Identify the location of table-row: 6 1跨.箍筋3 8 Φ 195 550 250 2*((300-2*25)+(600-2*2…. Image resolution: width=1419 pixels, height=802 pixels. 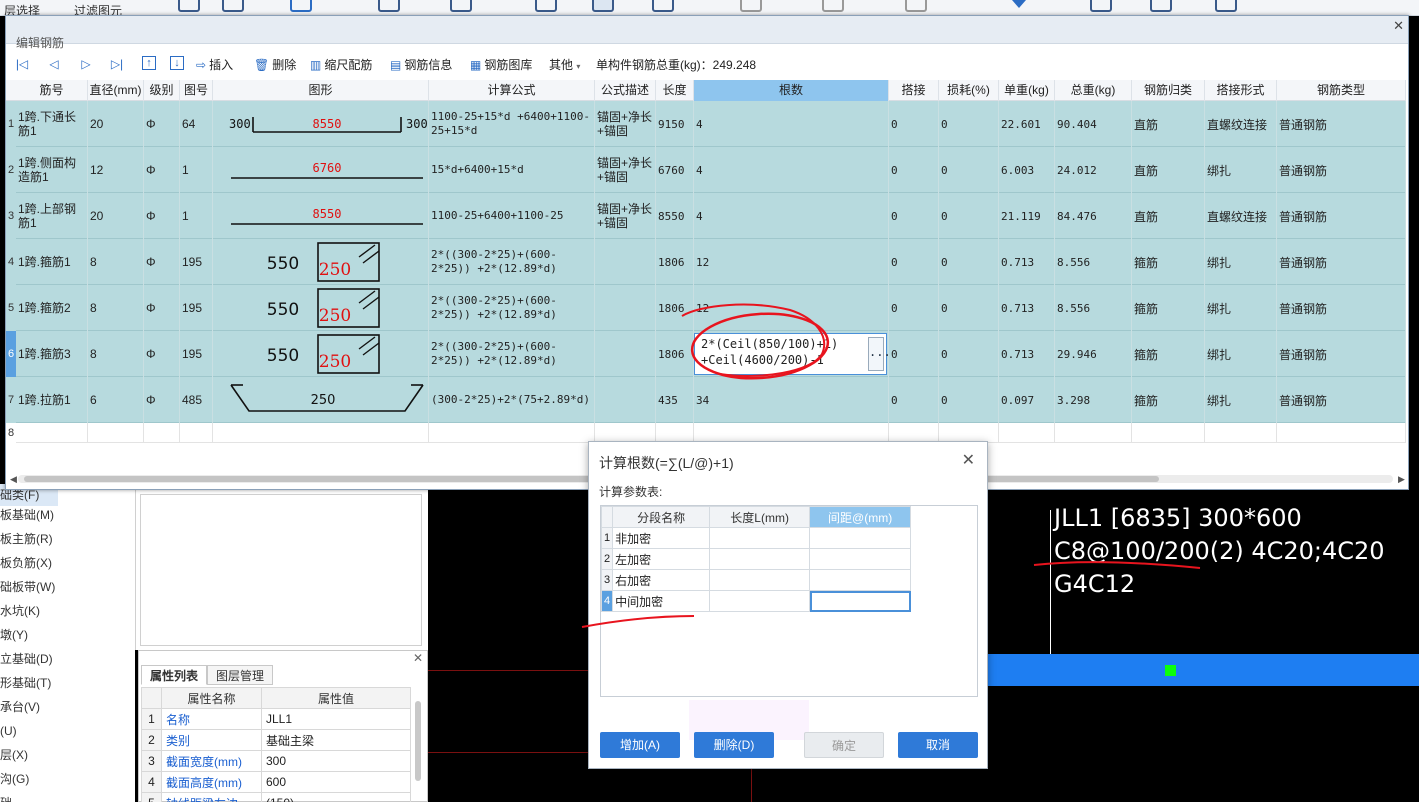
(706, 354).